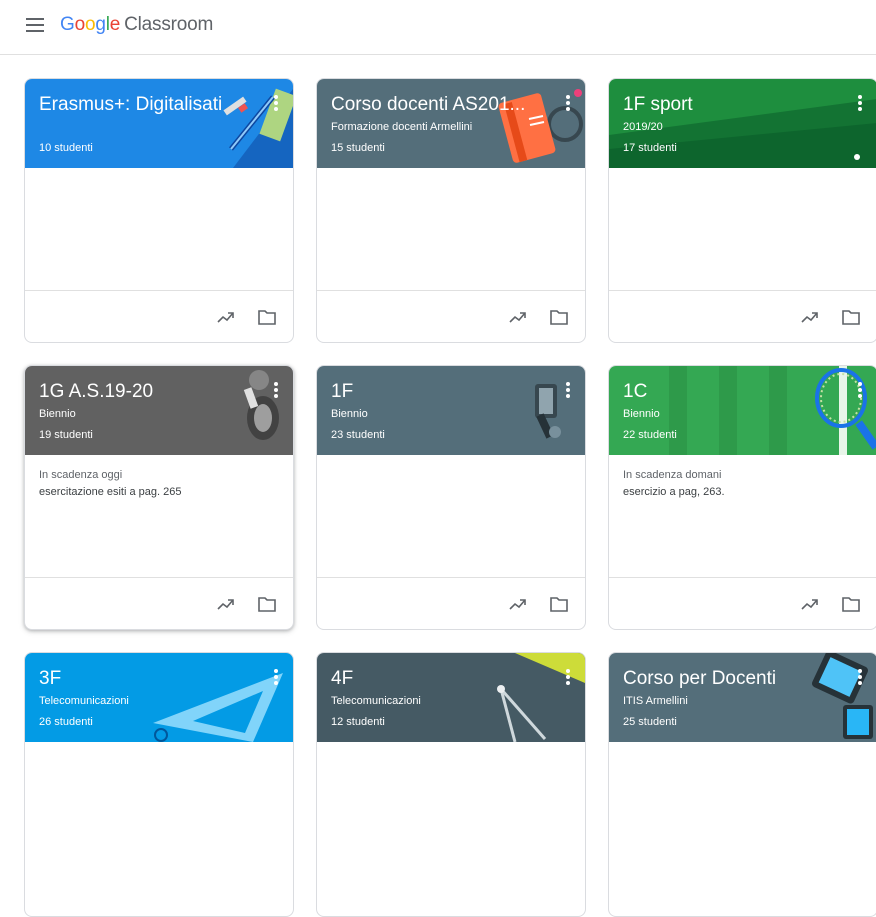  I want to click on class-title: 4F, so click(342, 679).